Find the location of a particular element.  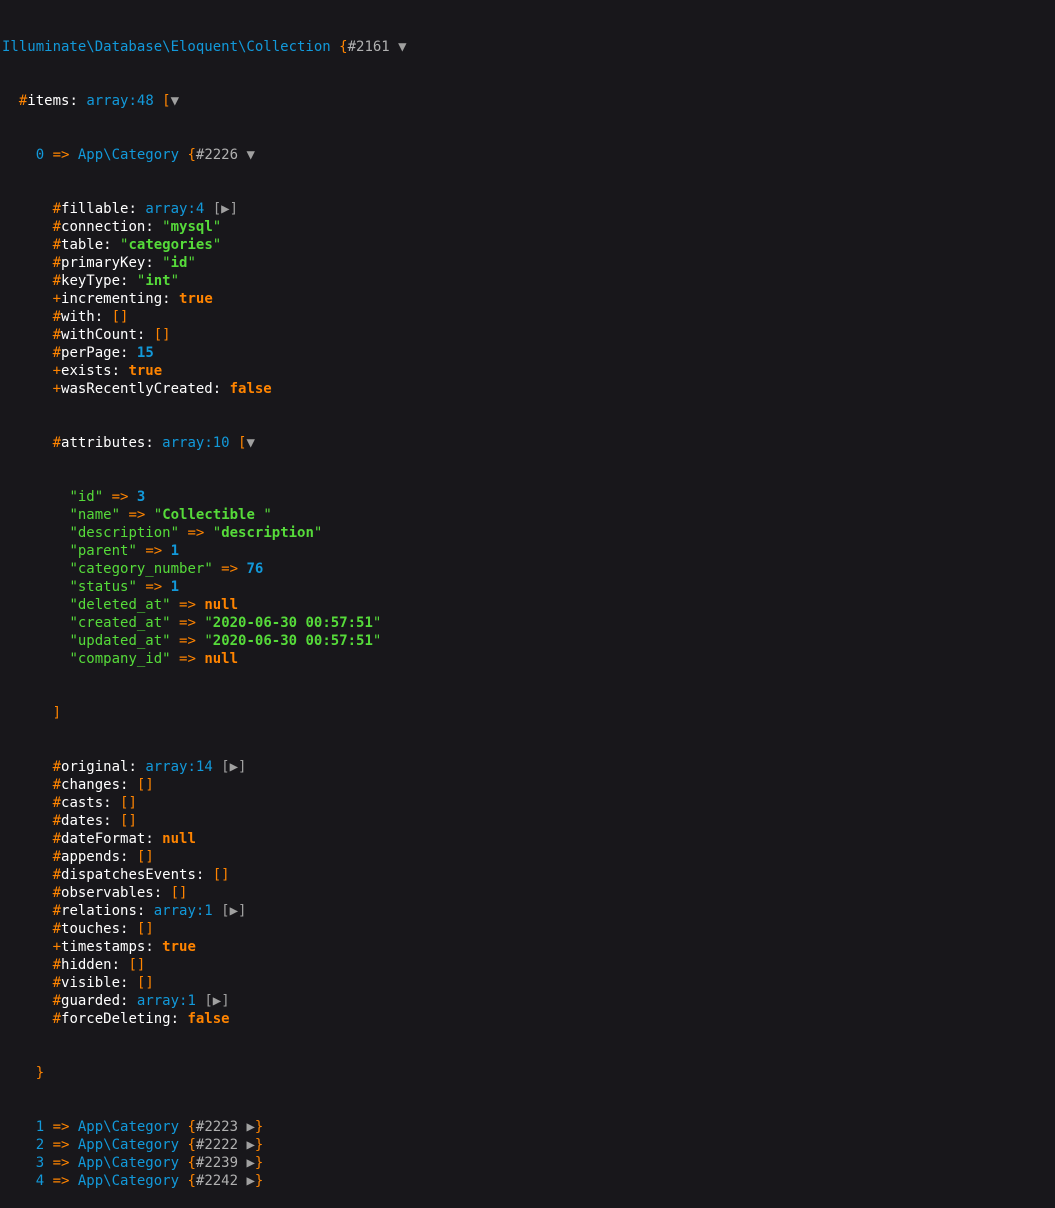

attribute-status-value: 1 is located at coordinates (175, 587).